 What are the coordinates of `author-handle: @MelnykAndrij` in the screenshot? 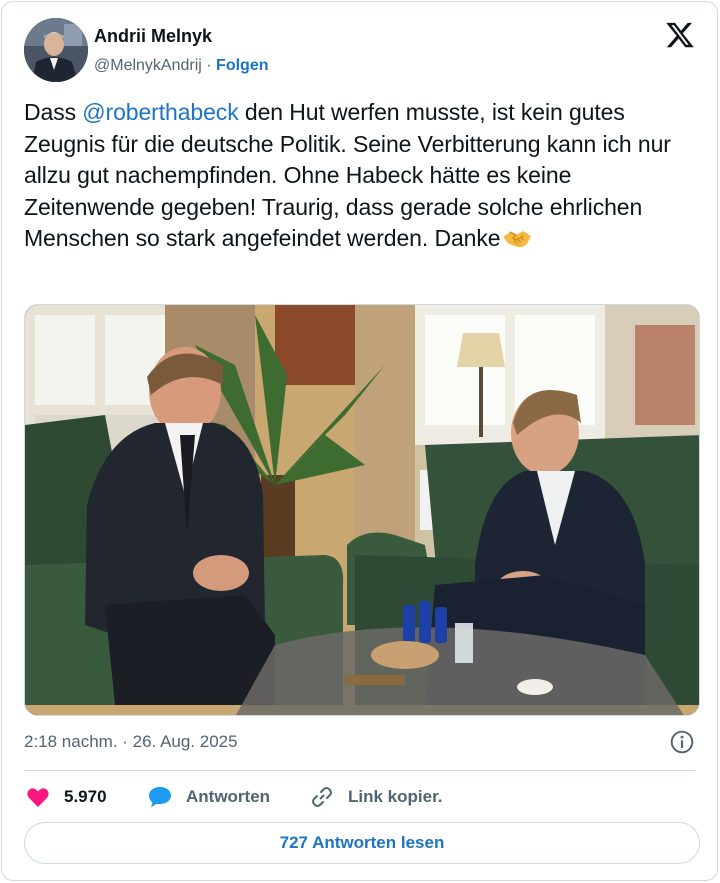 It's located at (148, 65).